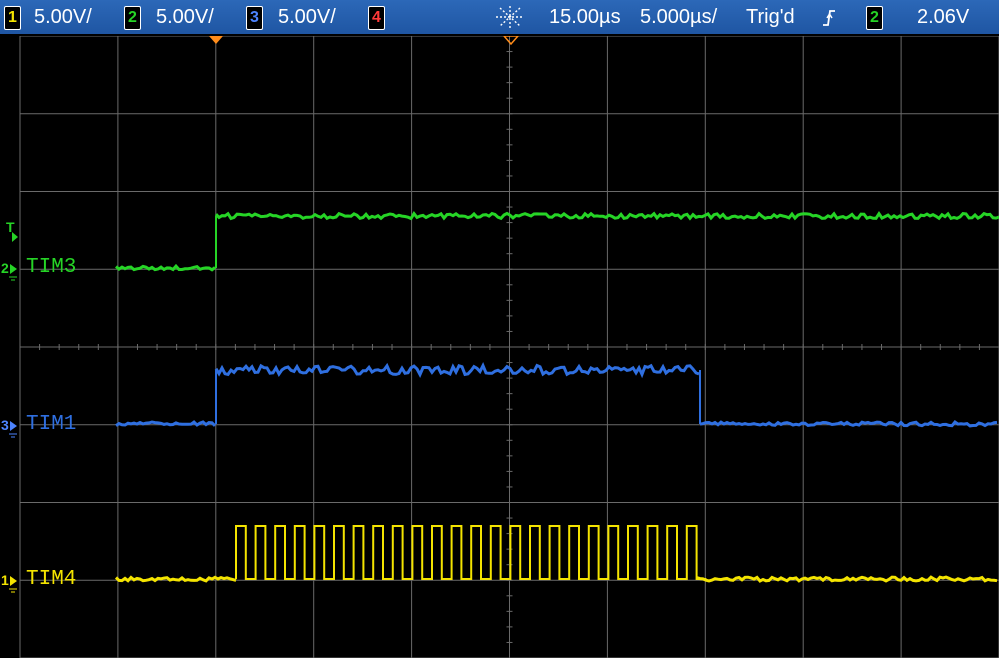 The image size is (999, 658). What do you see at coordinates (63, 17) in the screenshot?
I see `channel-1-scale: 5.00V/` at bounding box center [63, 17].